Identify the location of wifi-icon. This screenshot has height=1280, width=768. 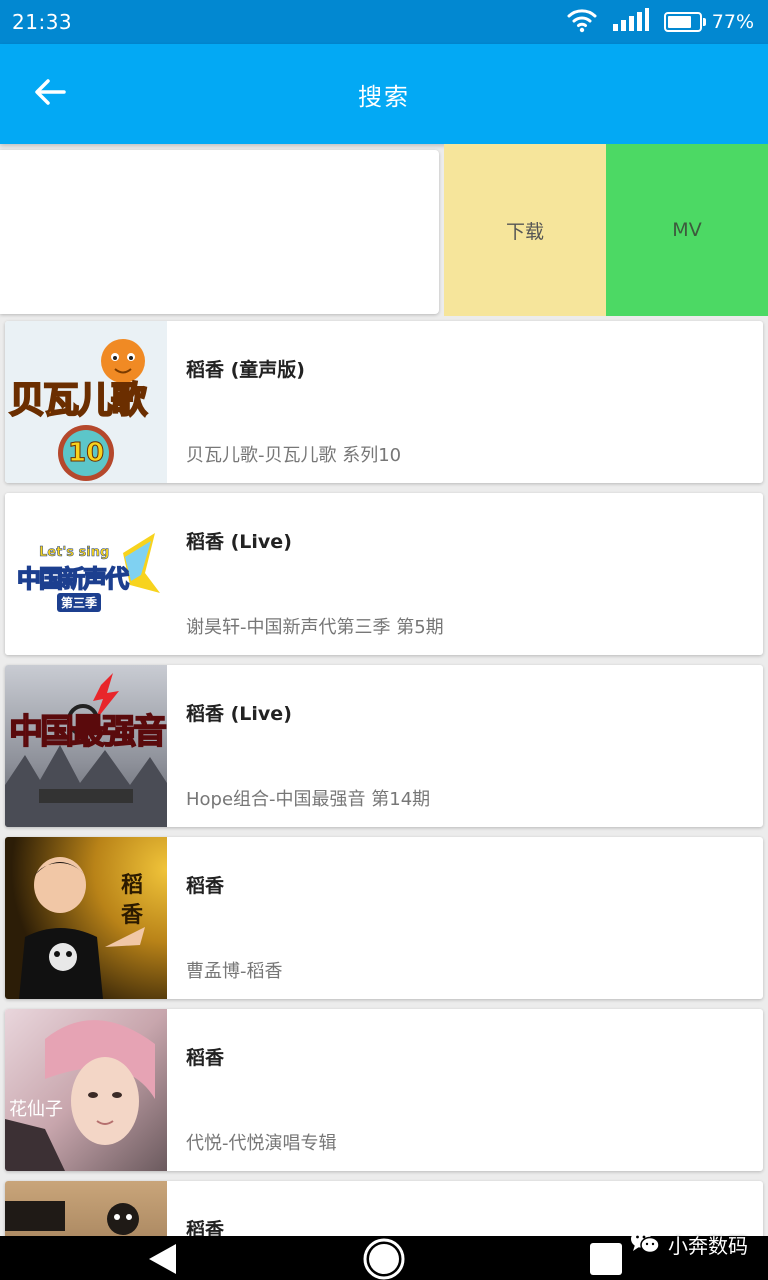
(582, 22).